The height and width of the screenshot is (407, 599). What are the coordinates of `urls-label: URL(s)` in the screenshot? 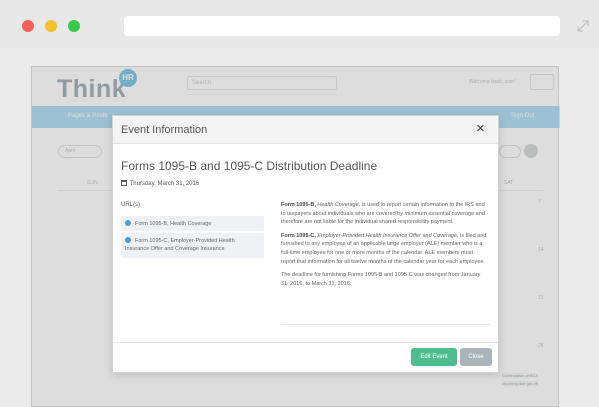 It's located at (130, 205).